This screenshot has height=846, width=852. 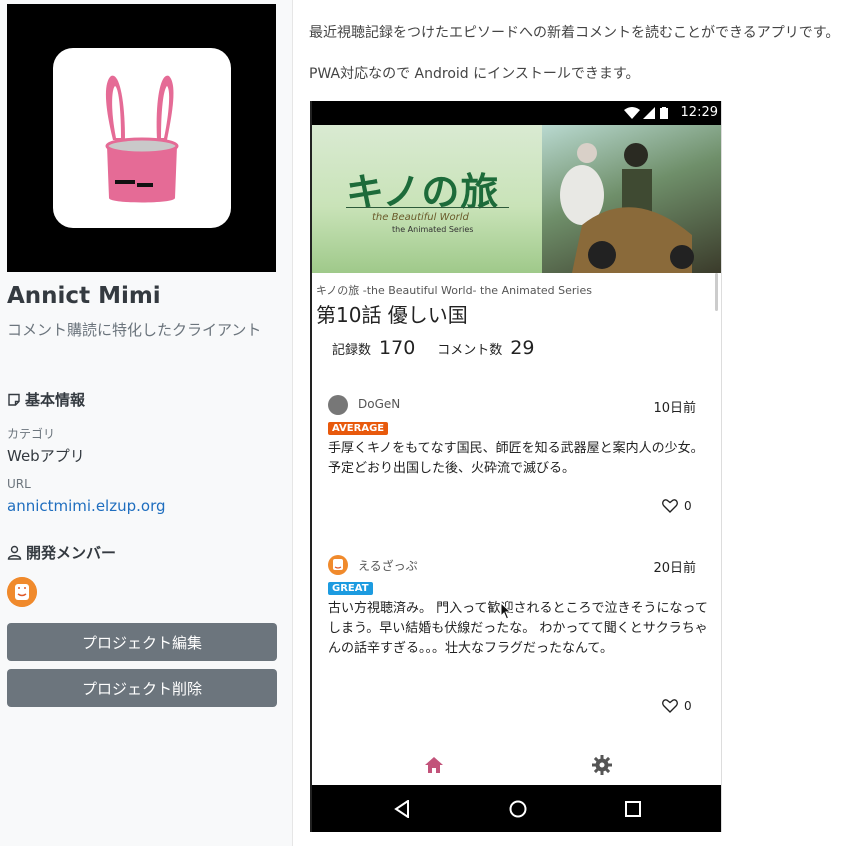 What do you see at coordinates (433, 229) in the screenshot?
I see `banner-subtitle-2: the Animated Series` at bounding box center [433, 229].